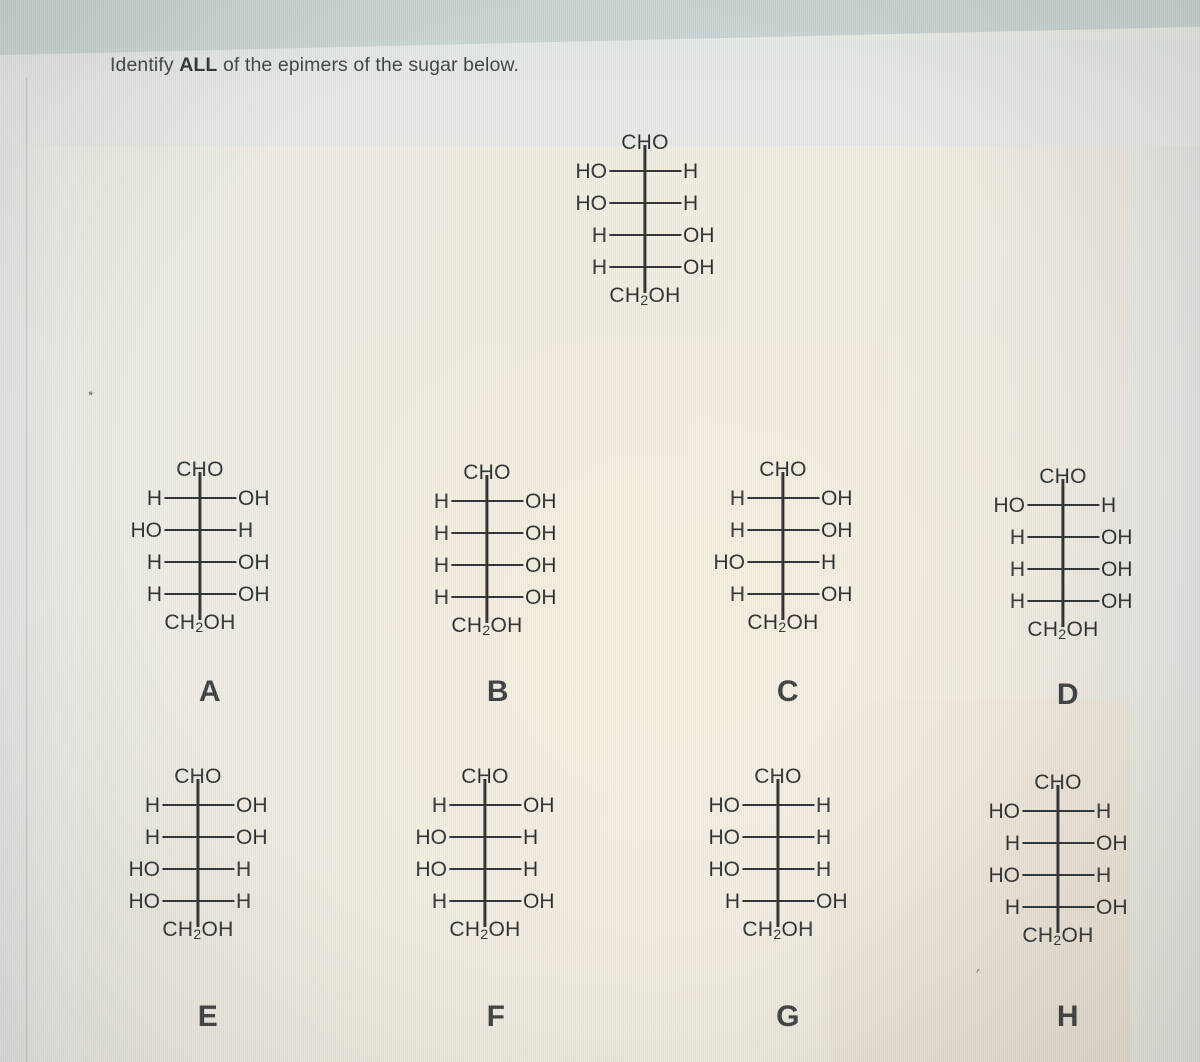 This screenshot has width=1200, height=1062. What do you see at coordinates (538, 901) in the screenshot?
I see `option-f-structure-row-4-right: OH` at bounding box center [538, 901].